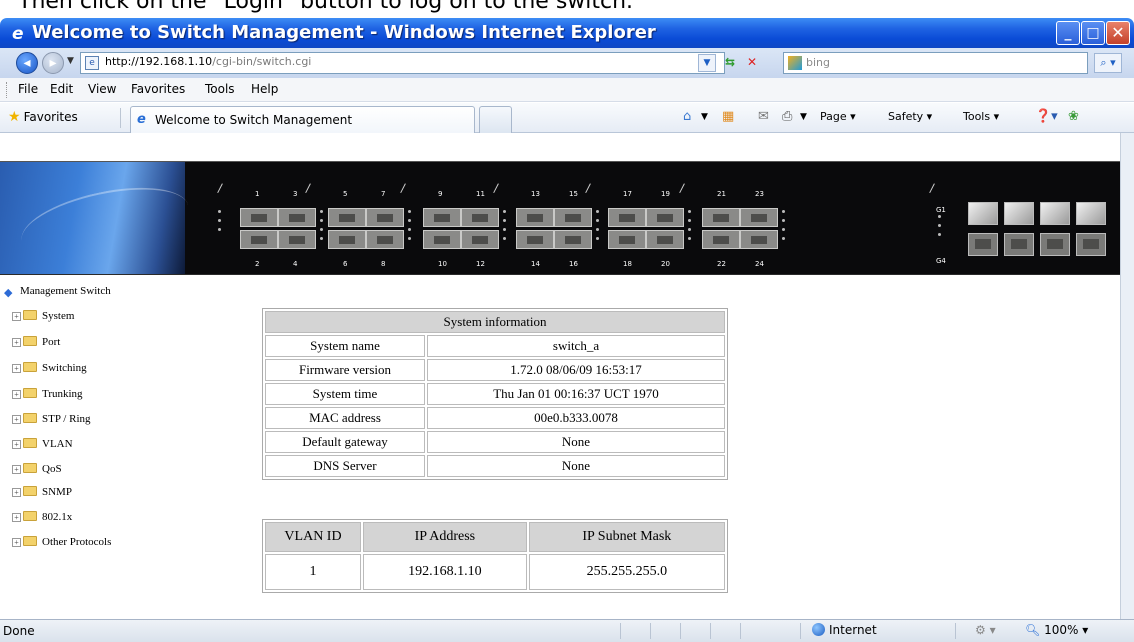  What do you see at coordinates (495, 119) in the screenshot?
I see `new-tab-button` at bounding box center [495, 119].